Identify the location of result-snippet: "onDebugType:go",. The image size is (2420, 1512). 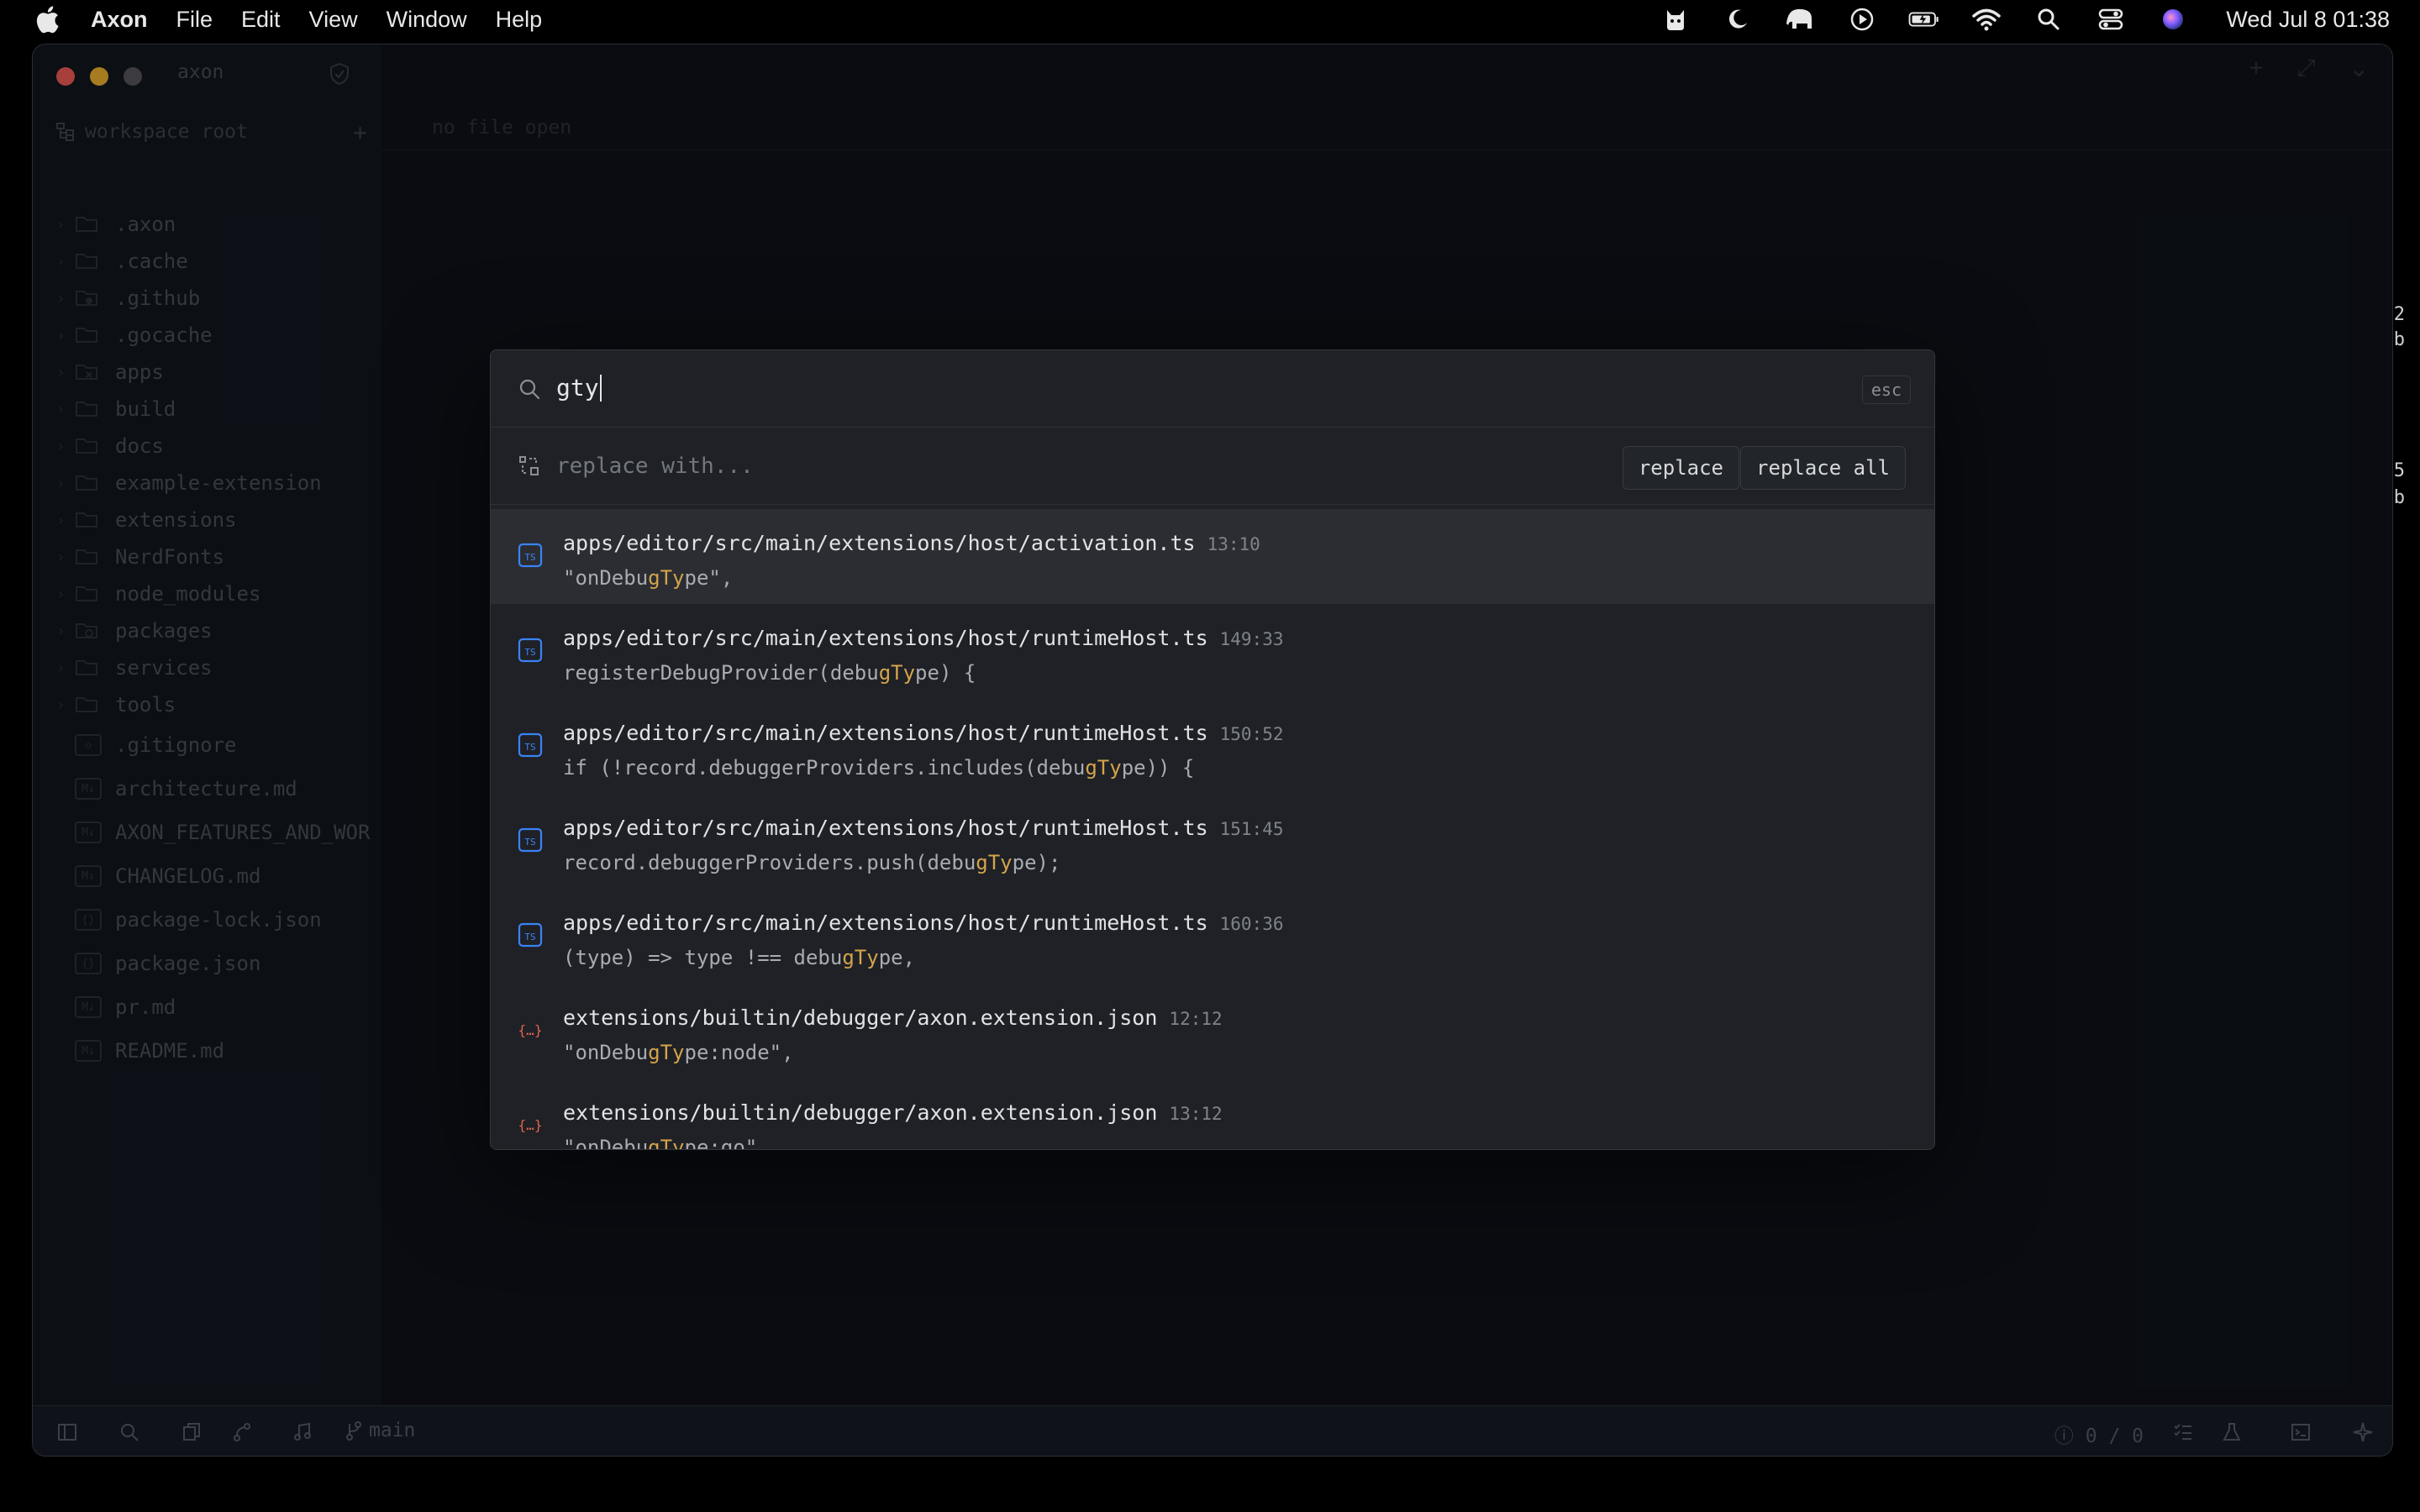
(666, 1143).